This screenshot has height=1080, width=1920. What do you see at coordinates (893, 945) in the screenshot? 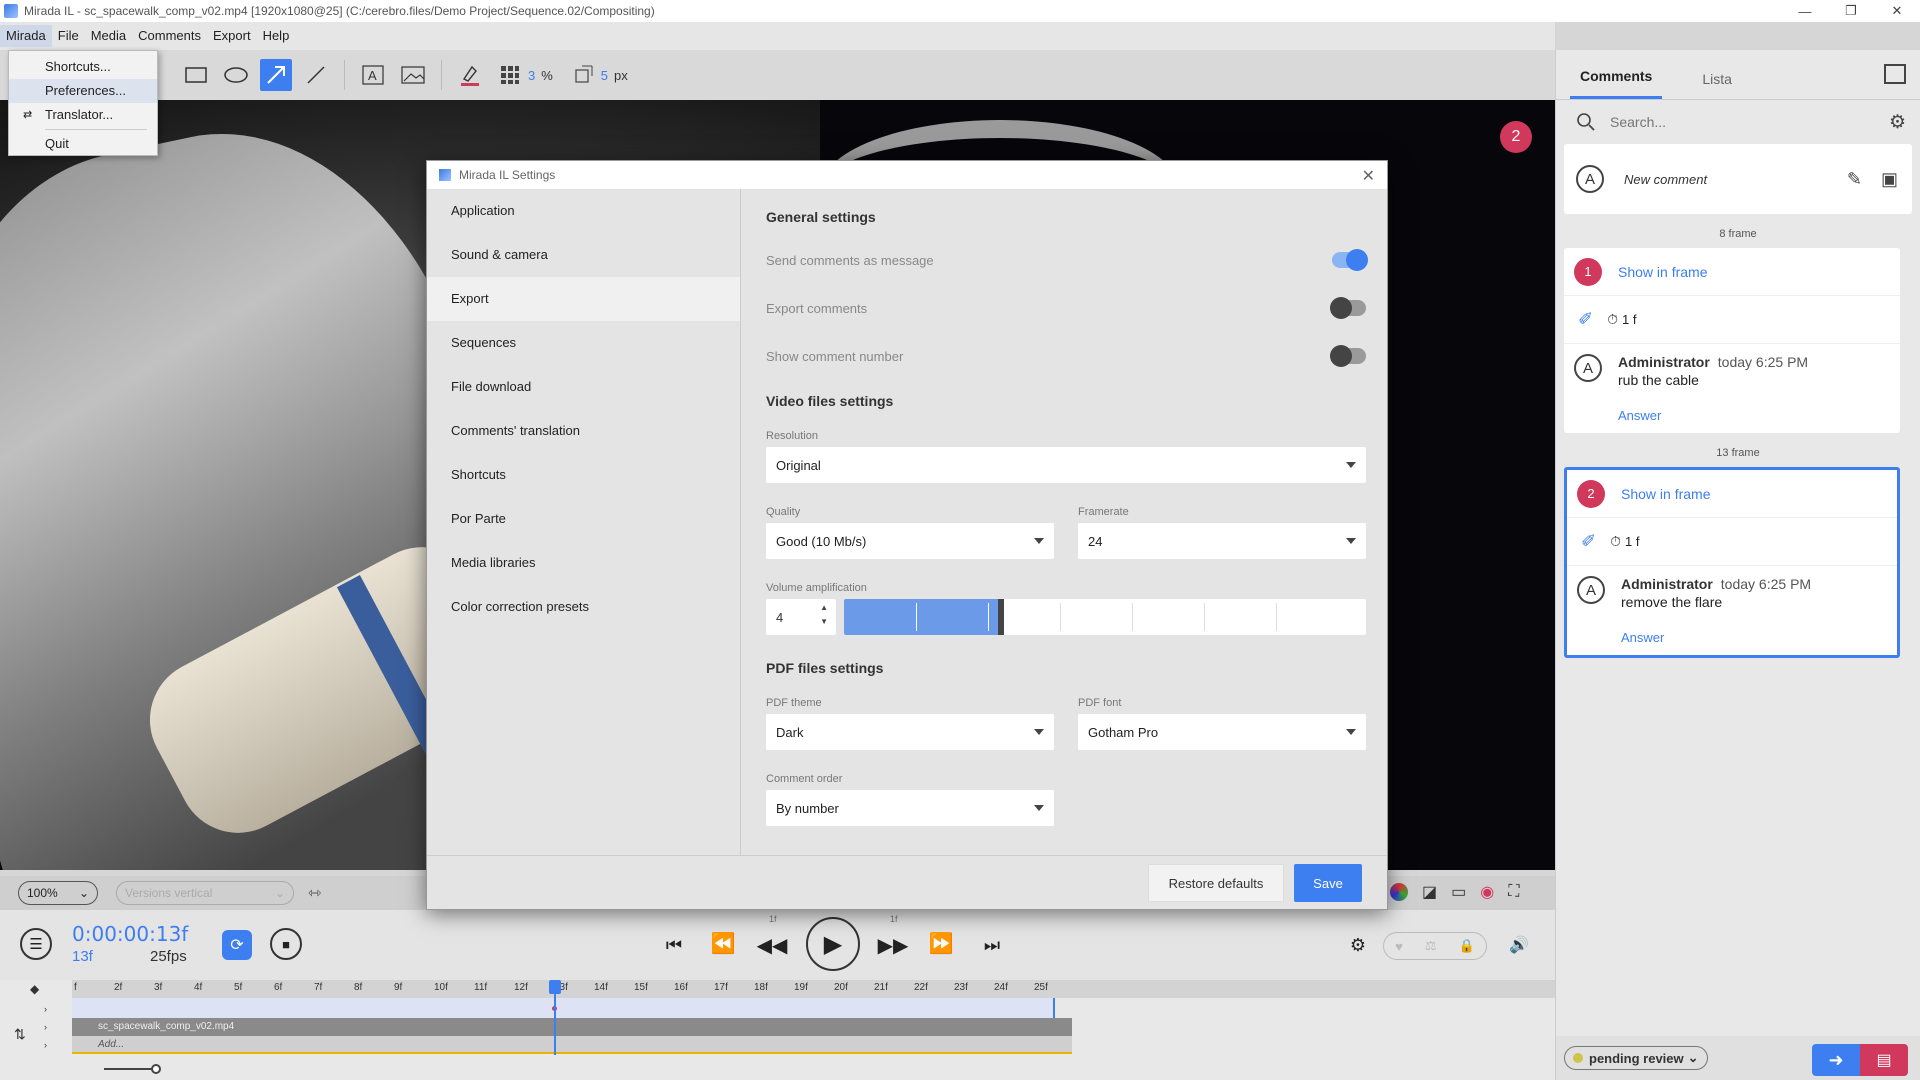
I see `step-forward-icon: ▶▶` at bounding box center [893, 945].